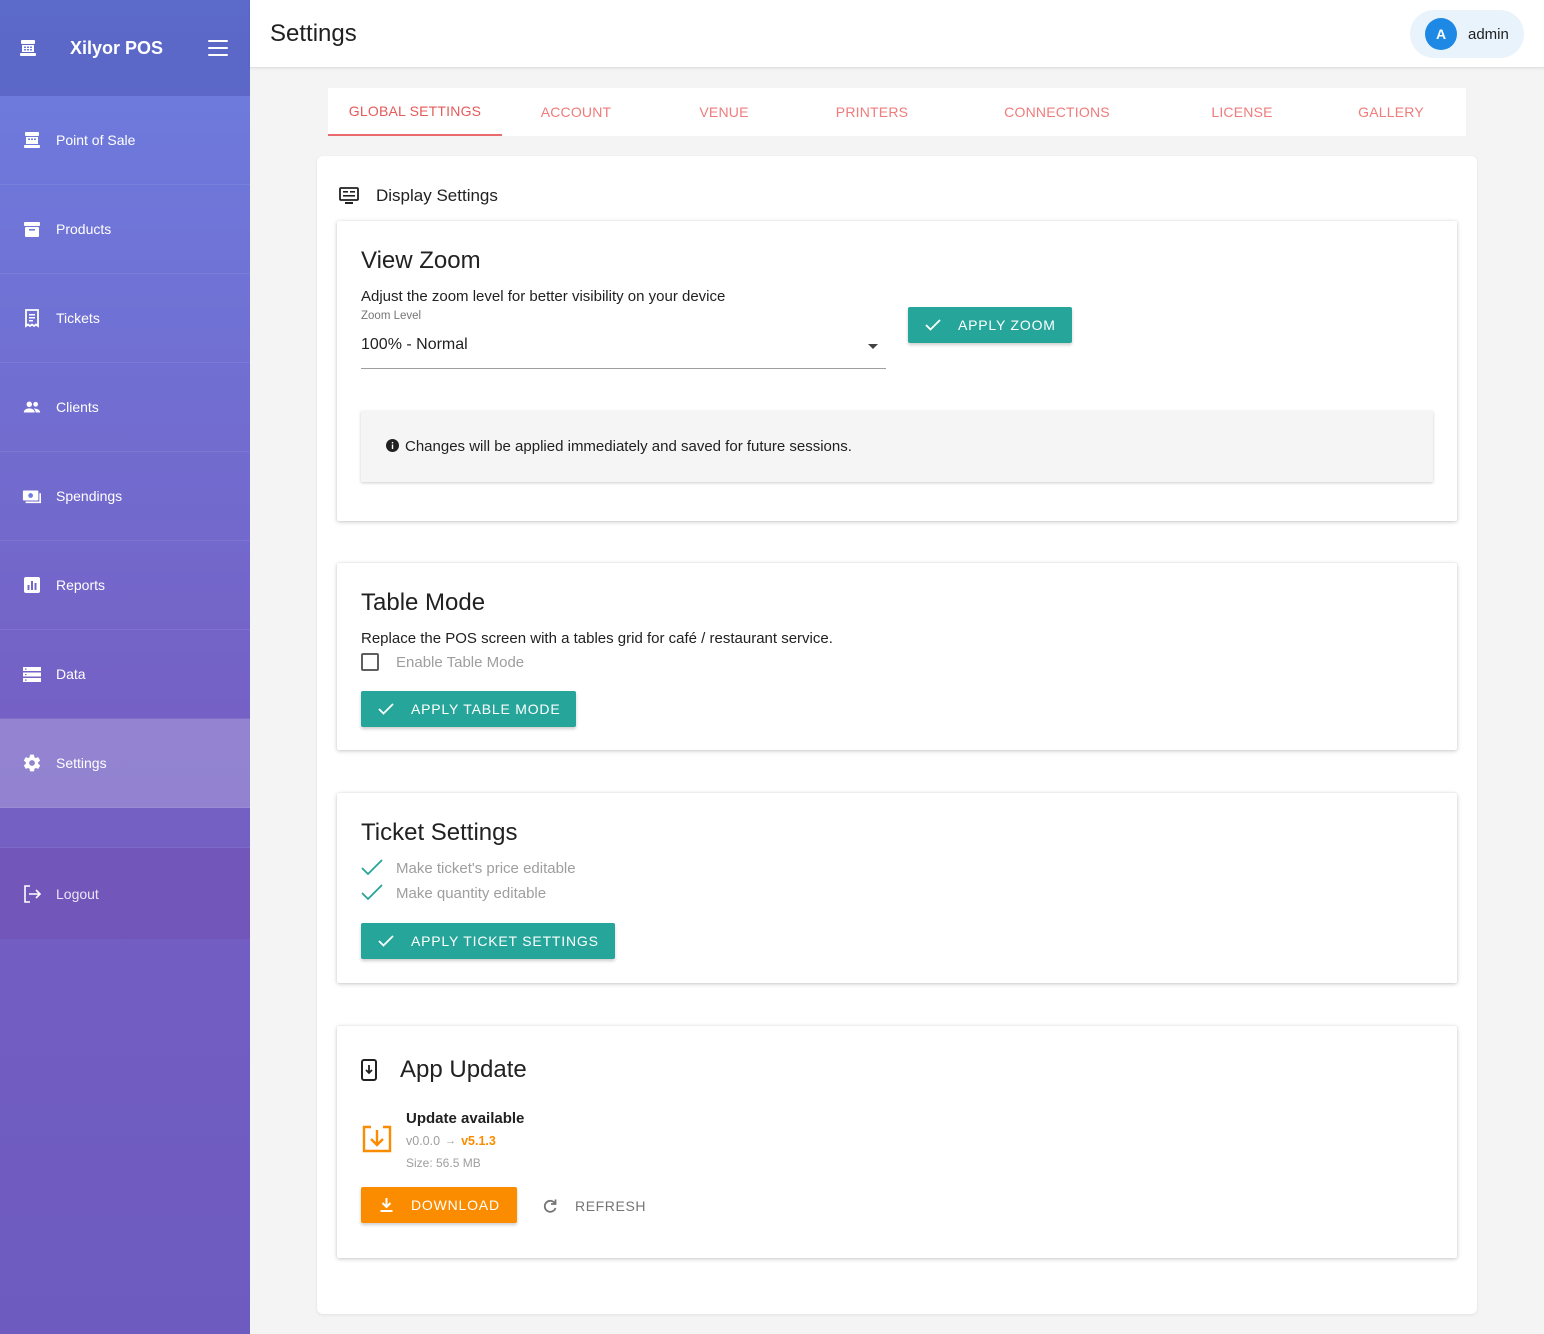 The width and height of the screenshot is (1544, 1334). What do you see at coordinates (437, 195) in the screenshot?
I see `section-title-text: Display Settings` at bounding box center [437, 195].